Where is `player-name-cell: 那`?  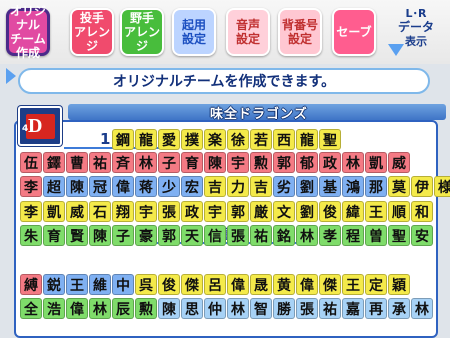
player-name-cell: 那 is located at coordinates (376, 186).